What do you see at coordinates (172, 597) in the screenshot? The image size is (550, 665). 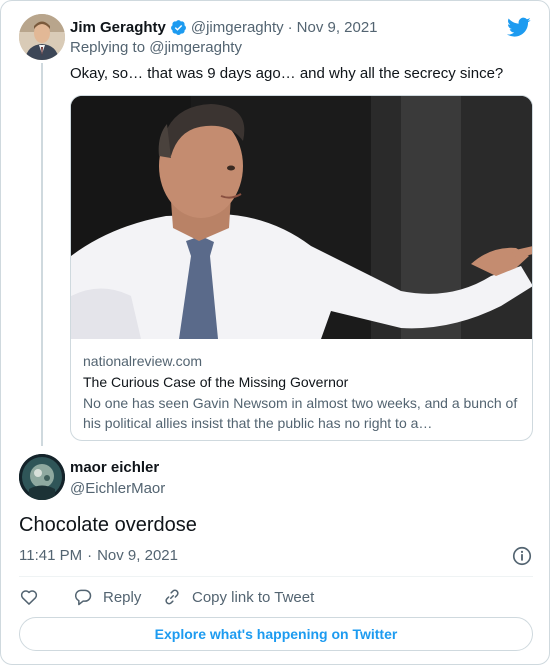 I see `link-icon` at bounding box center [172, 597].